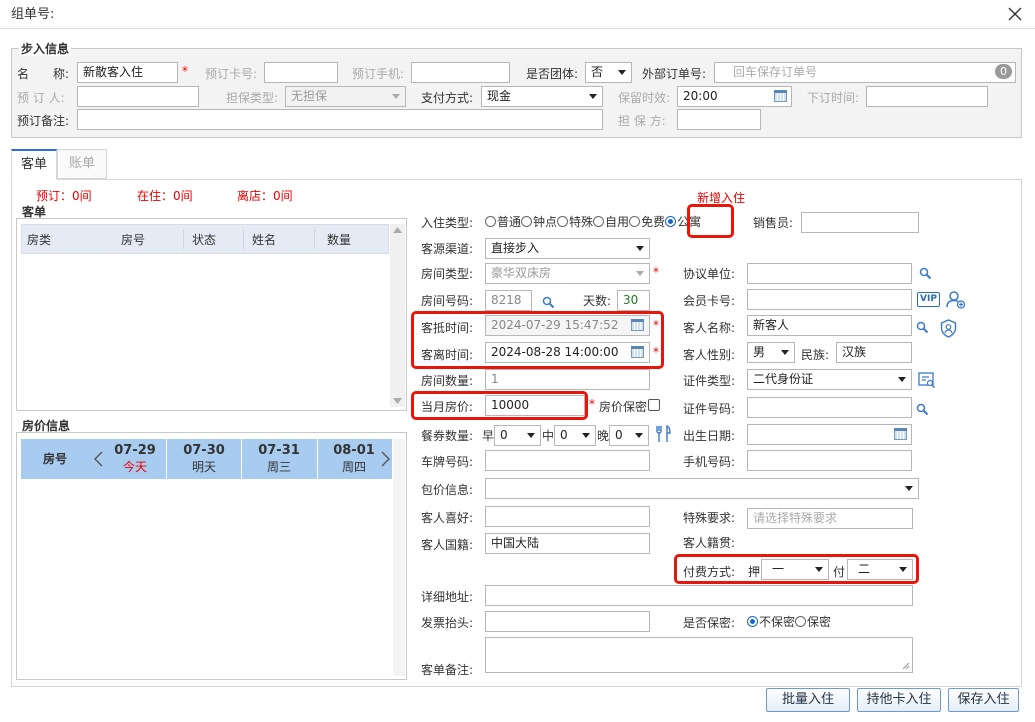 The height and width of the screenshot is (722, 1035). What do you see at coordinates (829, 273) in the screenshot?
I see `agreement-input` at bounding box center [829, 273].